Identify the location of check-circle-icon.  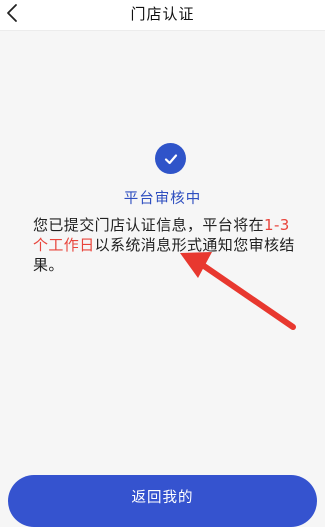
(170, 158).